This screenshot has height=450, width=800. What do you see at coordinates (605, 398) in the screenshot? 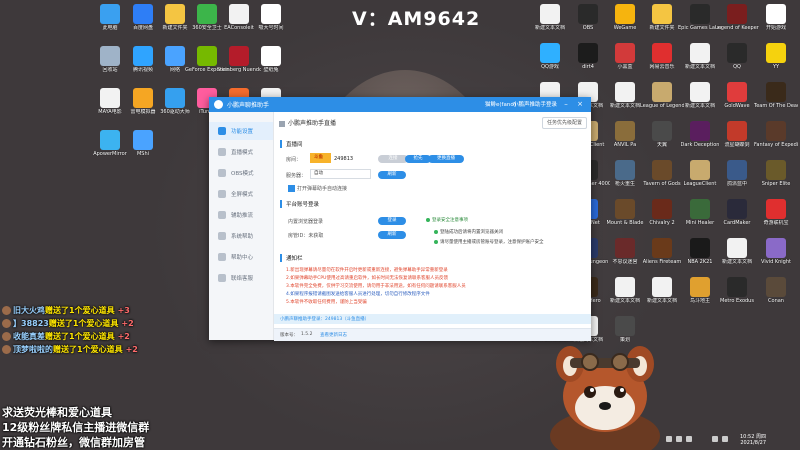
I see `streamer-avatar-raccoon` at bounding box center [605, 398].